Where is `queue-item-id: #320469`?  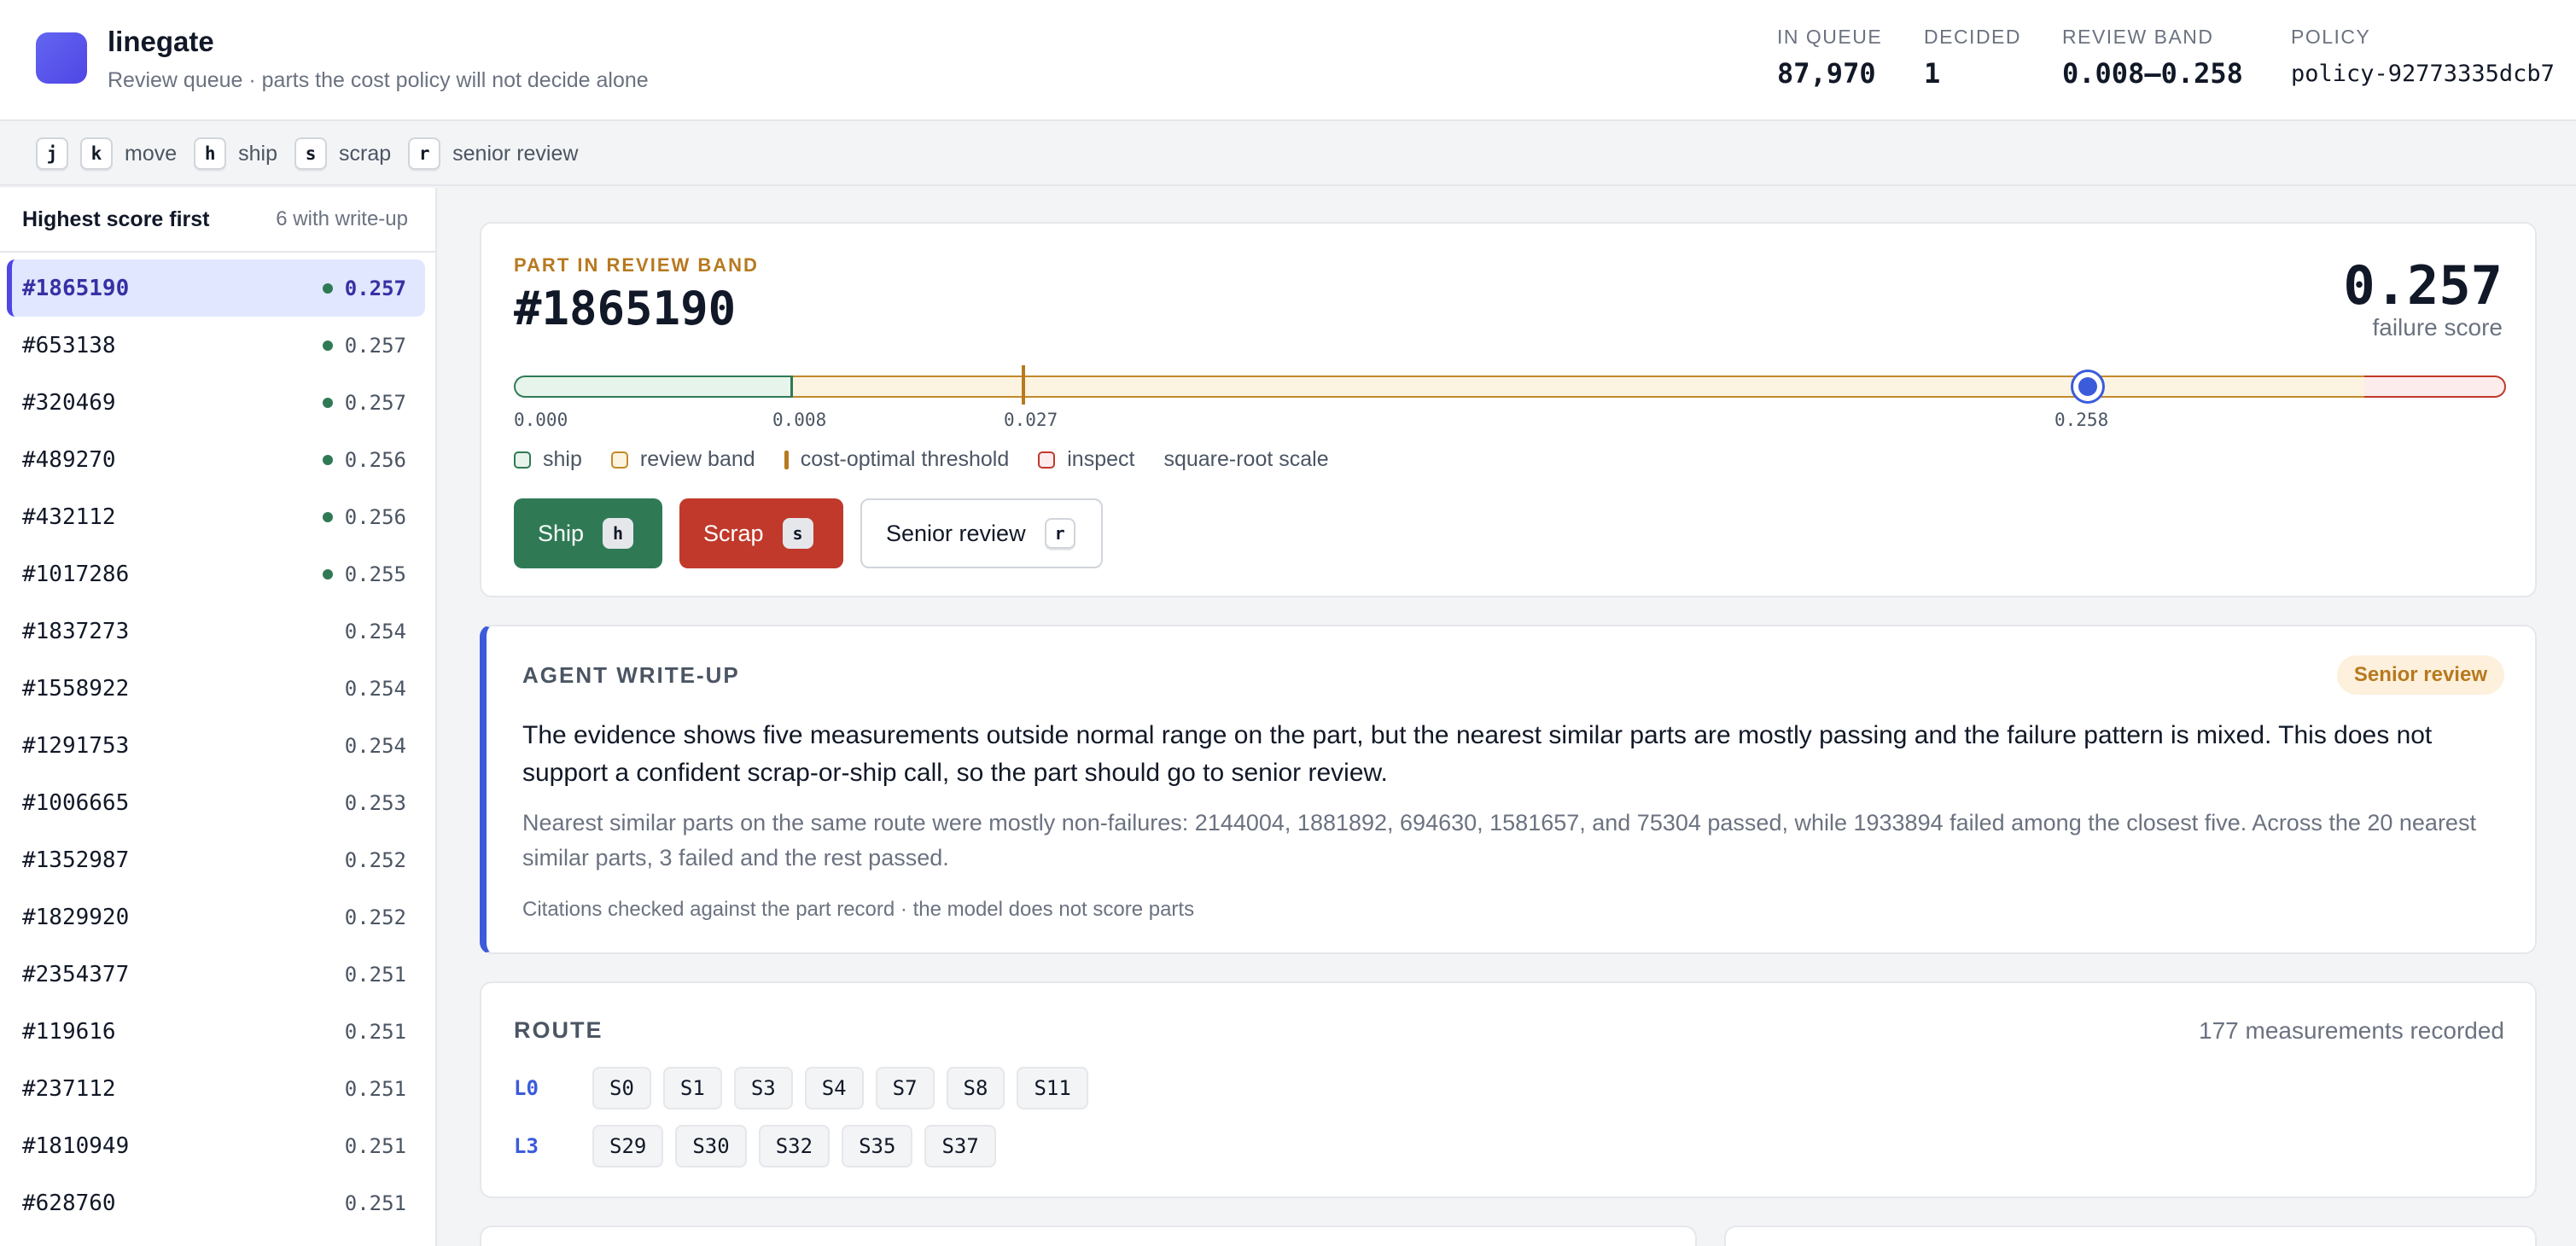 queue-item-id: #320469 is located at coordinates (69, 402).